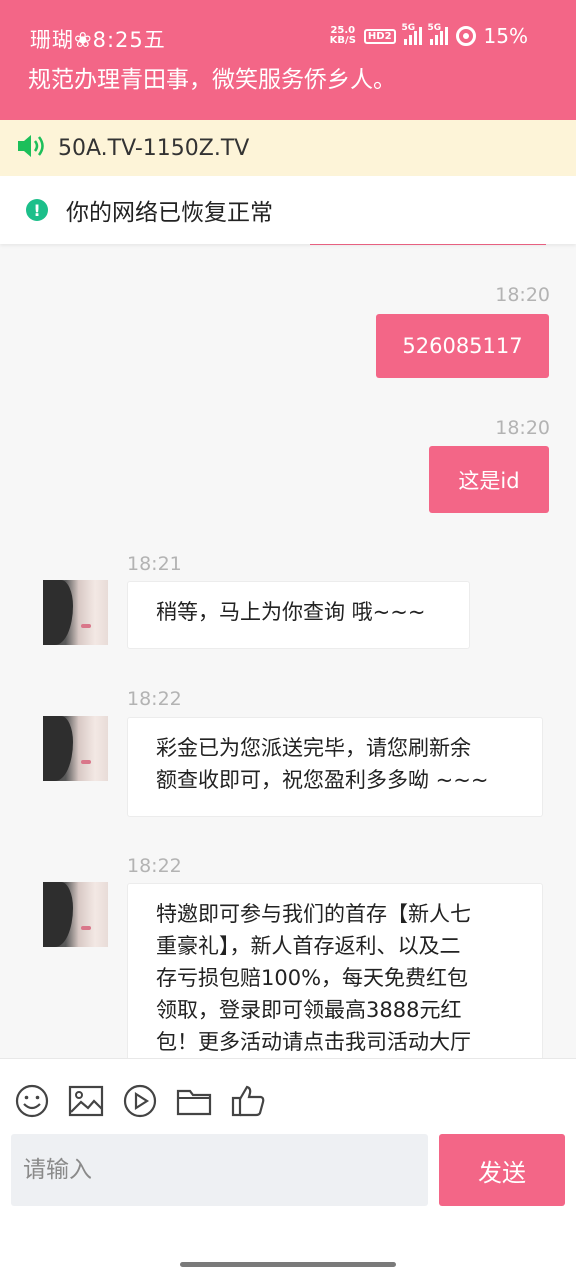 The width and height of the screenshot is (576, 1280). I want to click on message-bubble-outgoing: 526085117, so click(462, 346).